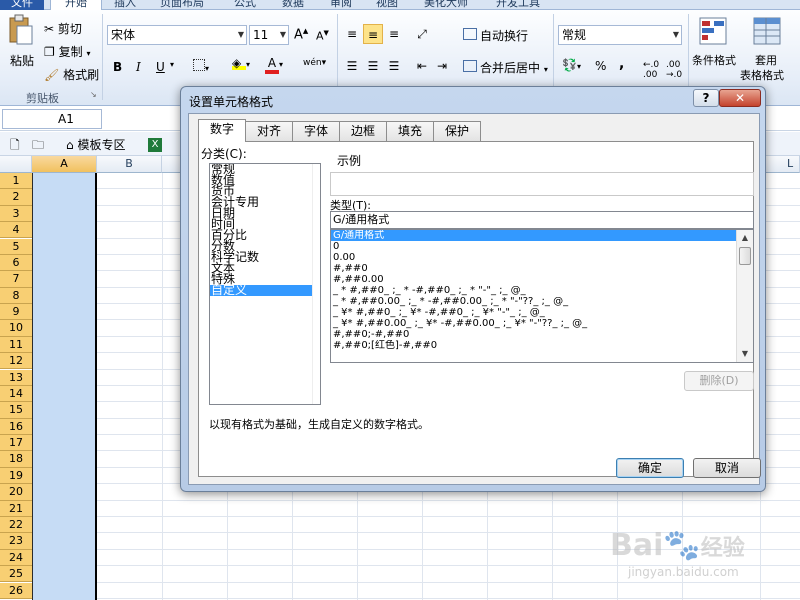 This screenshot has width=800, height=600. Describe the element at coordinates (16, 476) in the screenshot. I see `row-header: 19` at that location.